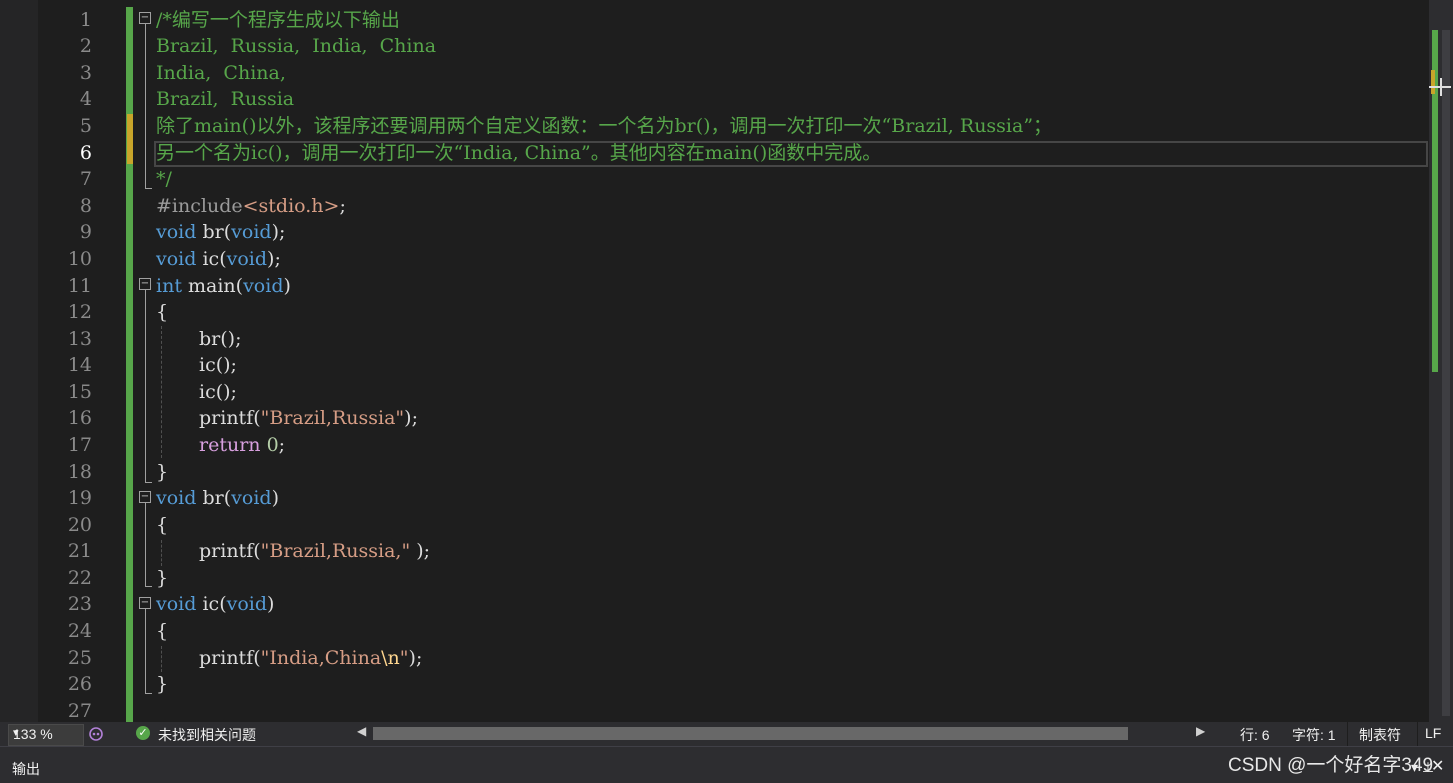 This screenshot has width=1453, height=783. What do you see at coordinates (79, 365) in the screenshot?
I see `line-number: 14` at bounding box center [79, 365].